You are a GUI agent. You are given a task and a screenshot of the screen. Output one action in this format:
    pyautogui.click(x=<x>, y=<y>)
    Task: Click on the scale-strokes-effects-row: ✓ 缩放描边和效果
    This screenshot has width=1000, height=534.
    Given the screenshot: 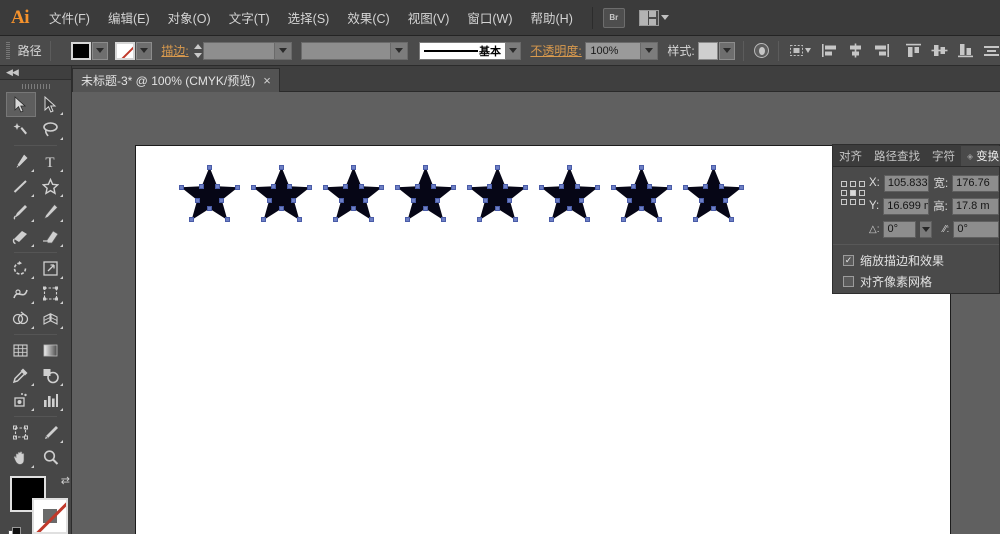 What is the action you would take?
    pyautogui.click(x=921, y=260)
    